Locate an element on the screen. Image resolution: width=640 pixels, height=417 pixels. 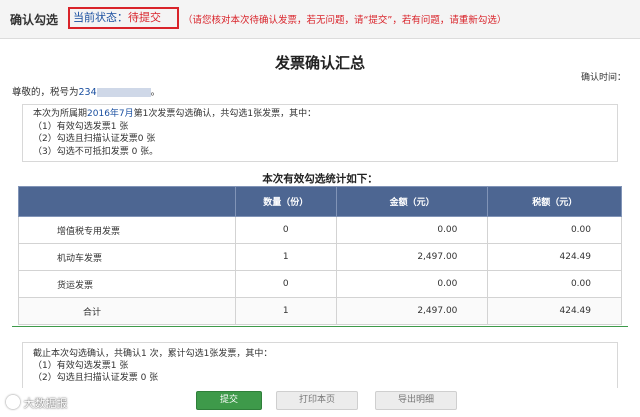
summary-text: 本次为所属期 is located at coordinates (60, 114).